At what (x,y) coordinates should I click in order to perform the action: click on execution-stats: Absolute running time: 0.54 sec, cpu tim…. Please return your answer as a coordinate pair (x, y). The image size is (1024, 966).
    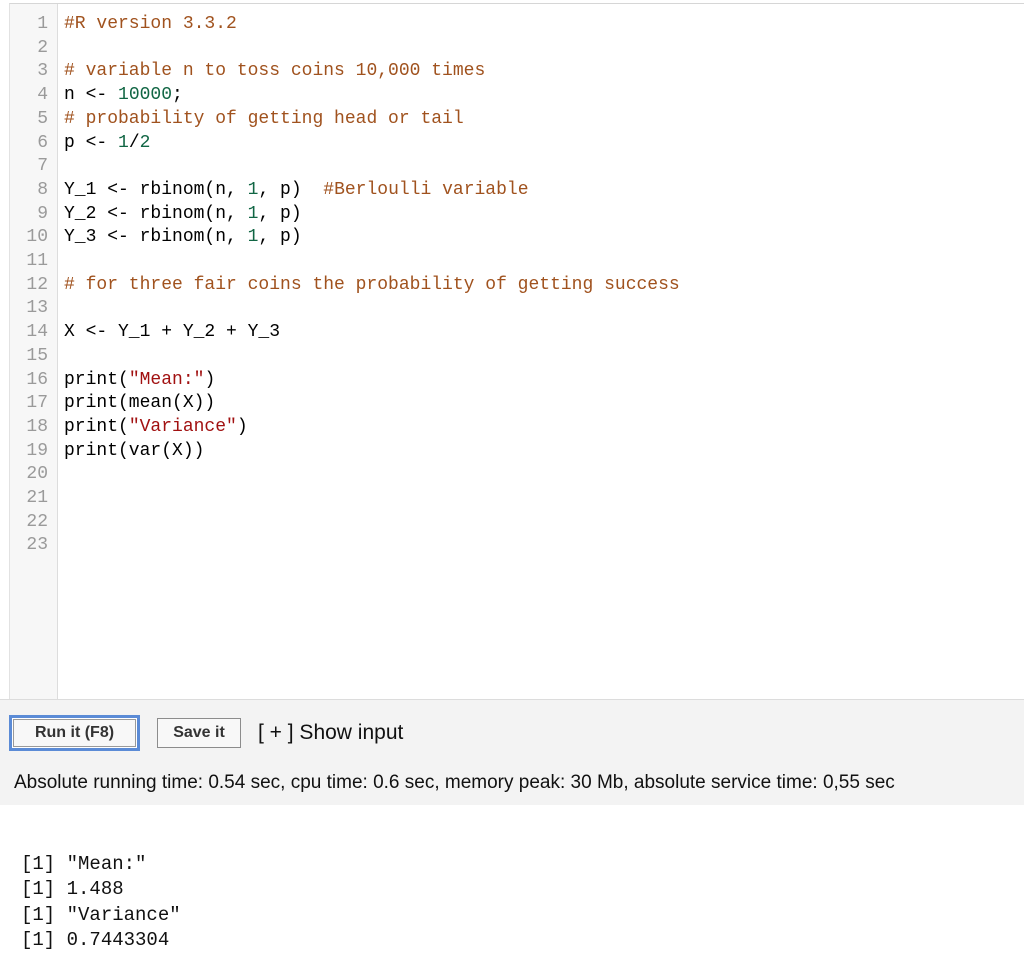
    Looking at the image, I should click on (454, 782).